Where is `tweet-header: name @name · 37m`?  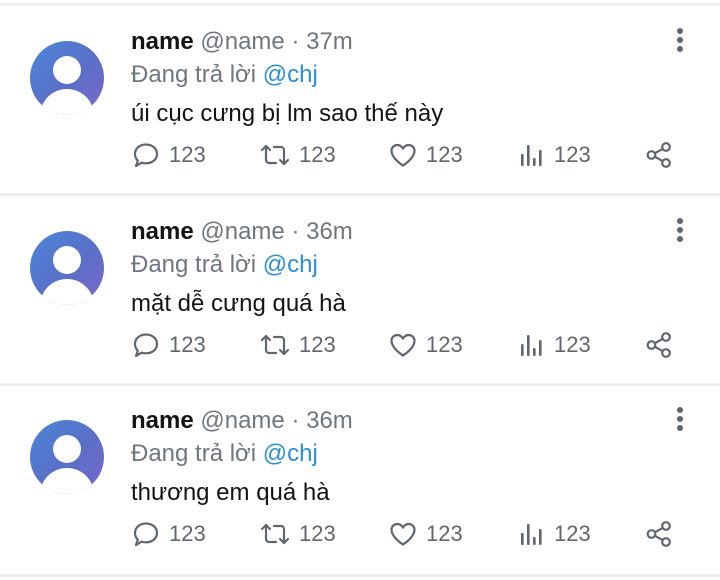
tweet-header: name @name · 37m is located at coordinates (242, 42).